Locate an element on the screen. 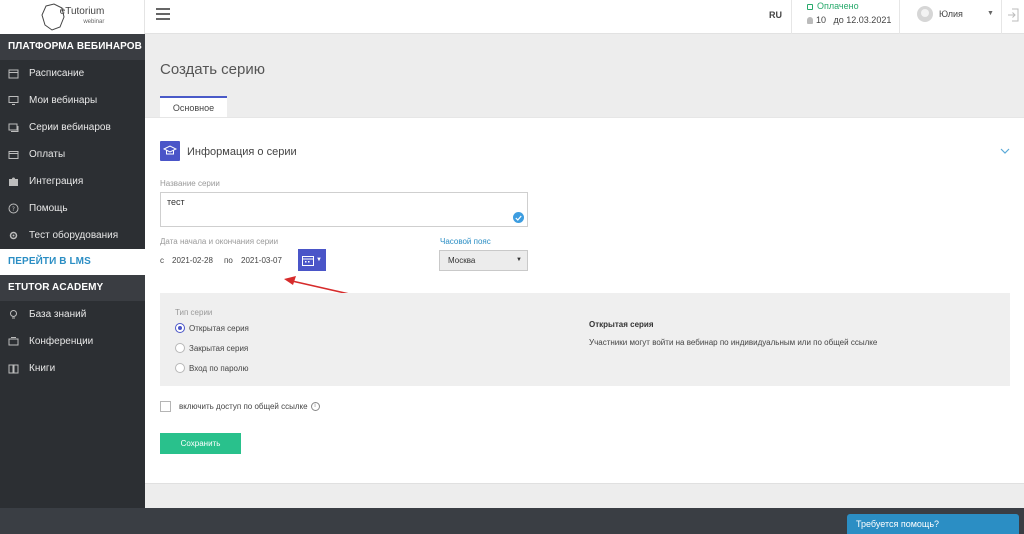 Image resolution: width=1024 pixels, height=534 pixels. calendar-button: ▼ is located at coordinates (312, 260).